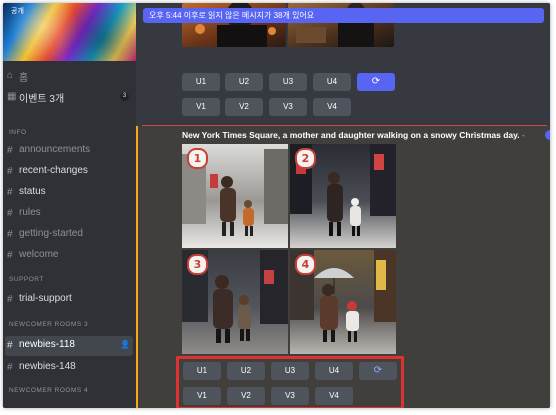 This screenshot has height=415, width=556. Describe the element at coordinates (45, 298) in the screenshot. I see `channel-label: trial-support` at that location.